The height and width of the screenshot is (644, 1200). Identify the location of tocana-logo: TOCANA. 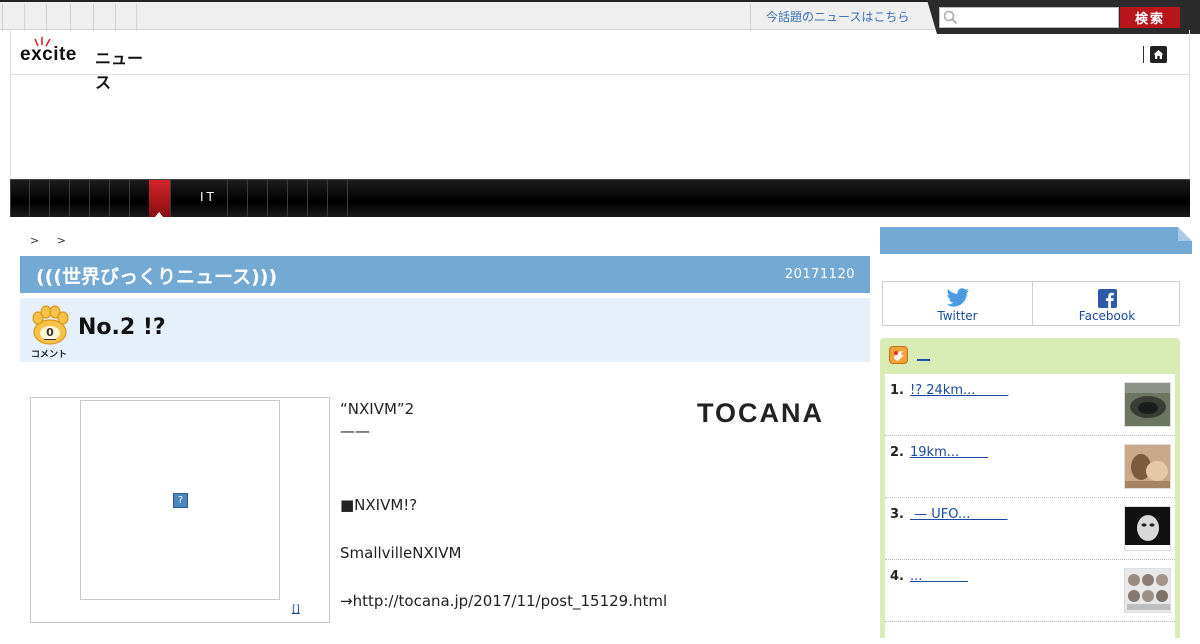
(777, 411).